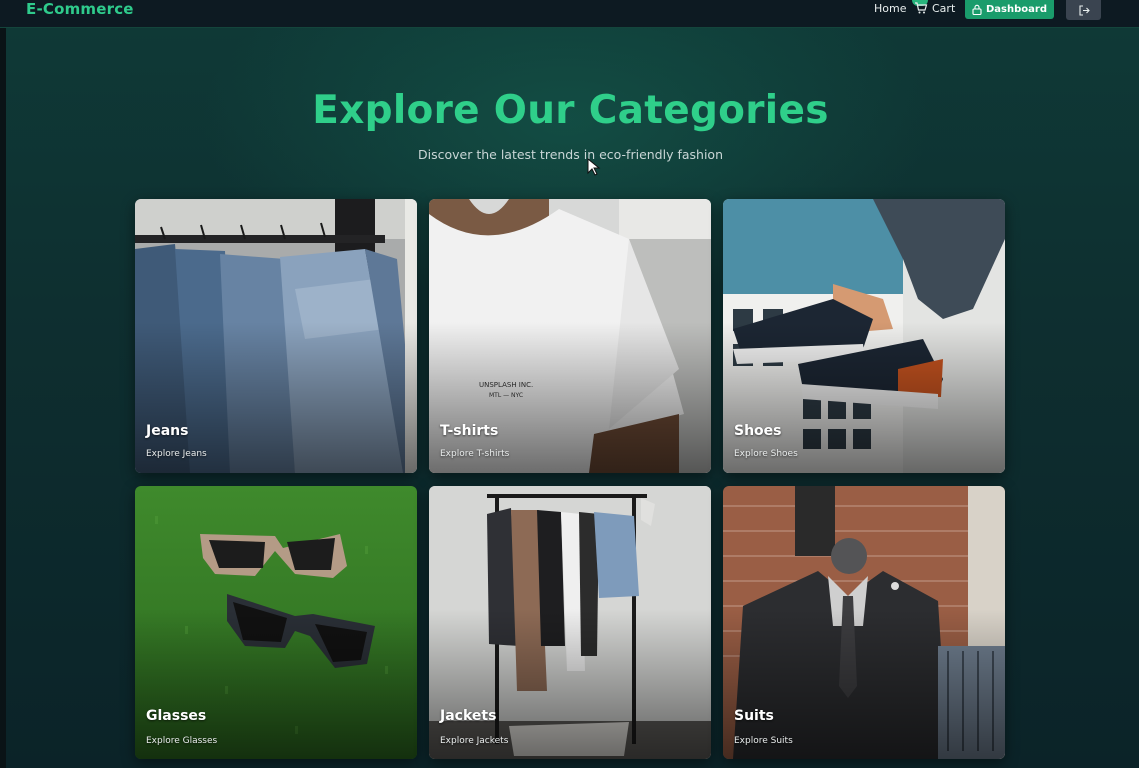 The height and width of the screenshot is (768, 1139). What do you see at coordinates (570, 622) in the screenshot?
I see `category-card-jackets: Jackets Explore Jackets` at bounding box center [570, 622].